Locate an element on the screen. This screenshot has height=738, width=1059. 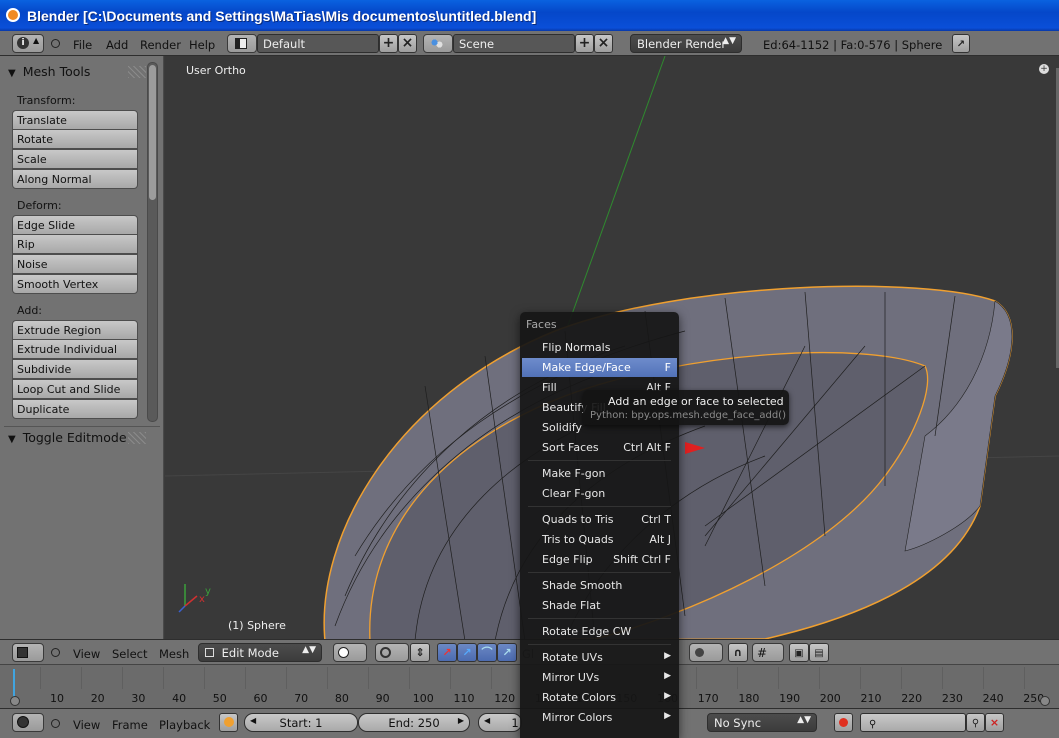
axis-widget-z is located at coordinates (182, 609).